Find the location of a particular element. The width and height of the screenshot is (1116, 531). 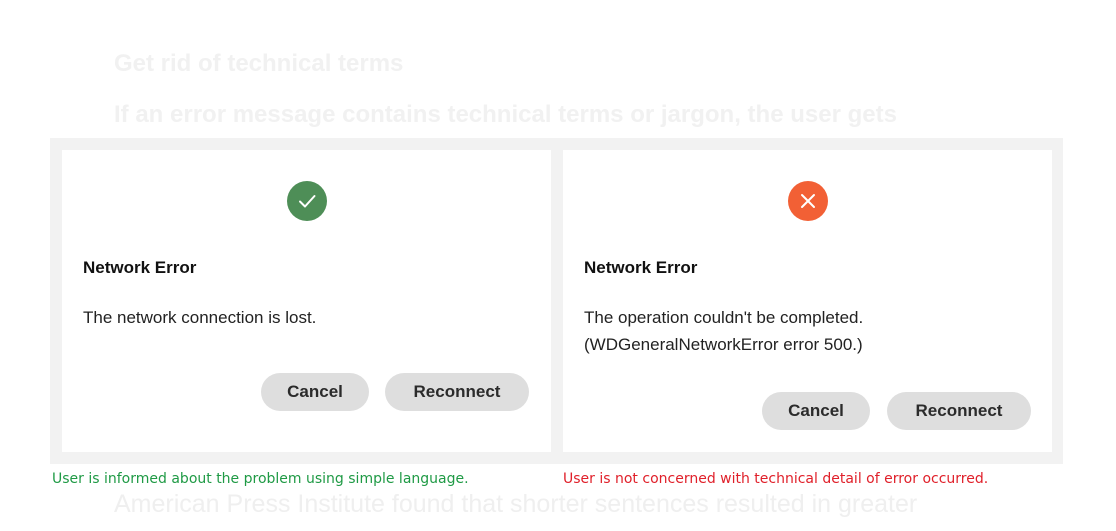

message-line: (WDGeneralNetworkError error 500.) is located at coordinates (723, 344).